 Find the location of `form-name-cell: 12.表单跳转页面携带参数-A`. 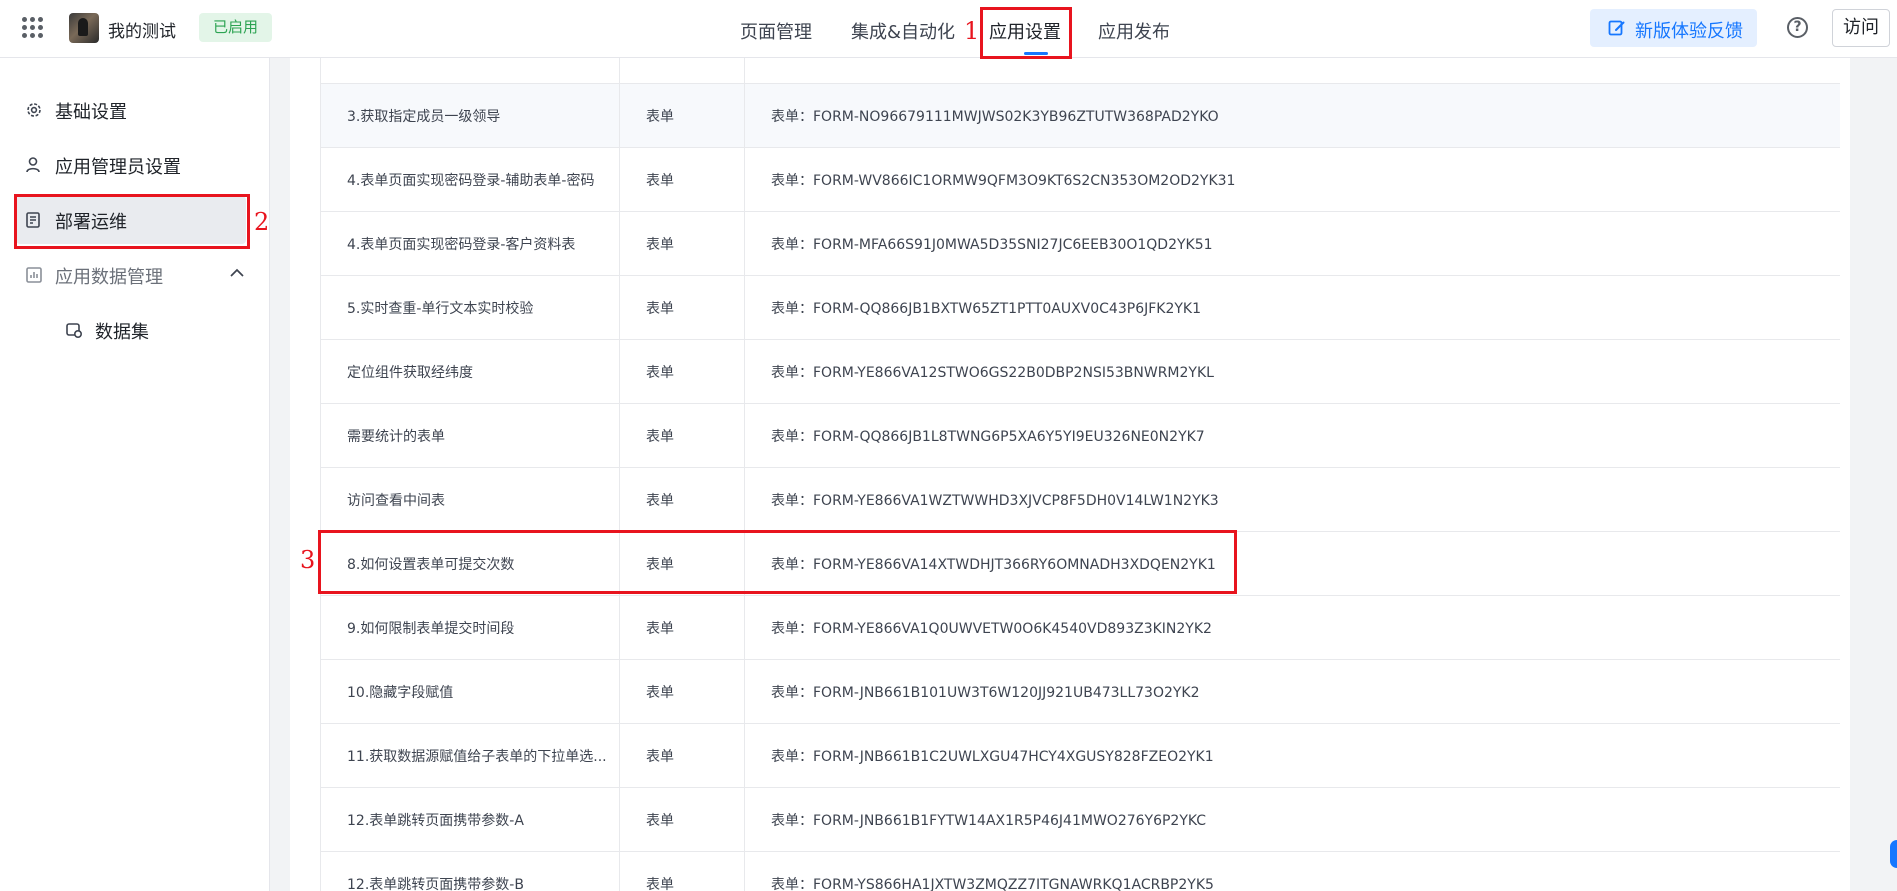

form-name-cell: 12.表单跳转页面携带参数-A is located at coordinates (435, 821).